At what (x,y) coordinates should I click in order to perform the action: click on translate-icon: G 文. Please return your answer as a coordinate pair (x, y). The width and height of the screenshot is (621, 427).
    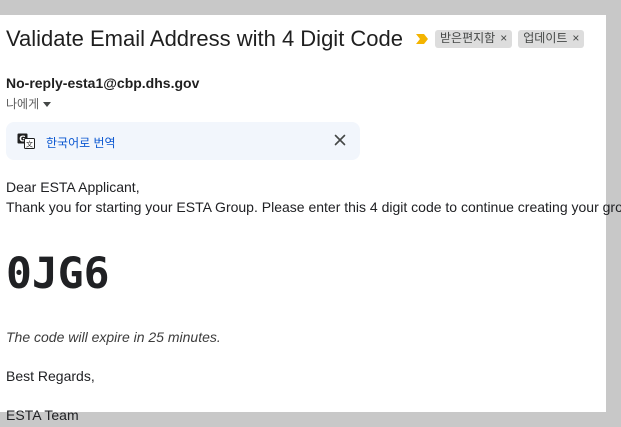
    Looking at the image, I should click on (26, 141).